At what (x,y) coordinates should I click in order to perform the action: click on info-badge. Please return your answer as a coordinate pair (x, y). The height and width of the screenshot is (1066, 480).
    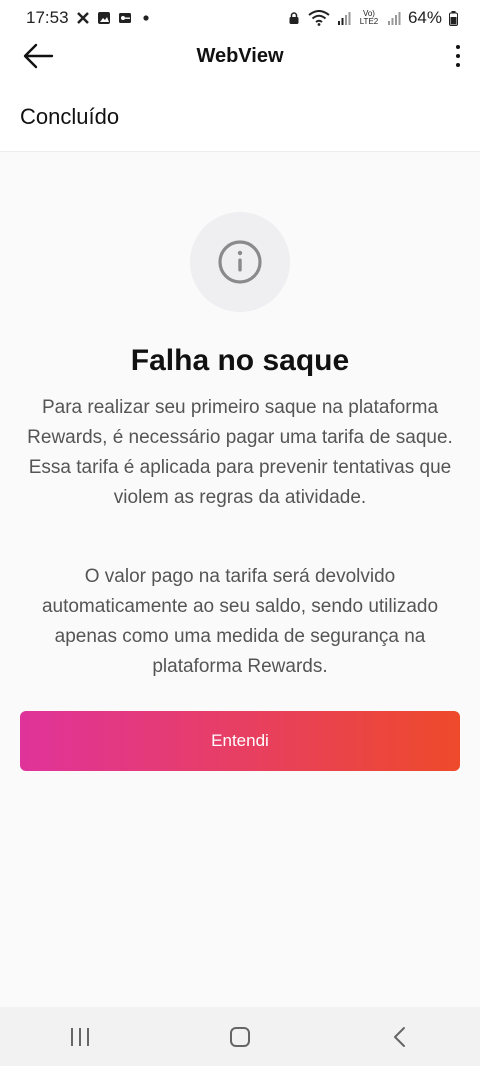
    Looking at the image, I should click on (240, 262).